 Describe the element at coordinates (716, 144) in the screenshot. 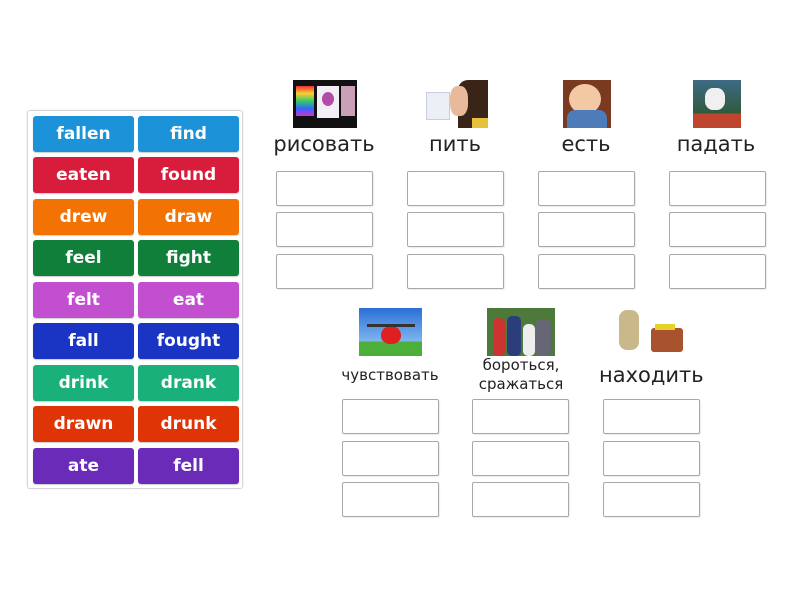

I see `group-label: падать` at that location.